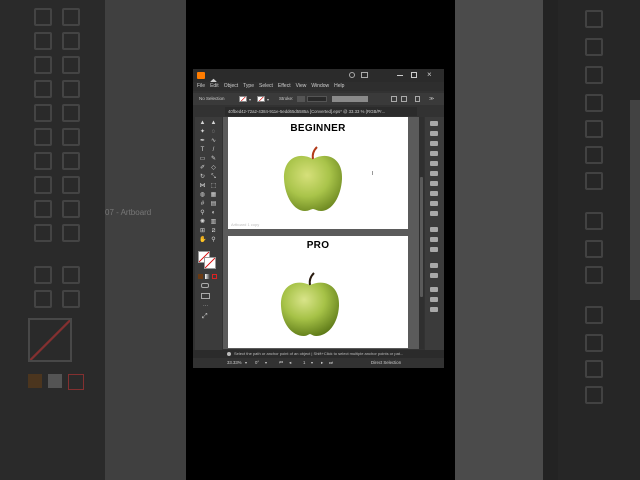  I want to click on symbol-sprayer-tool-icon: ✺, so click(202, 222).